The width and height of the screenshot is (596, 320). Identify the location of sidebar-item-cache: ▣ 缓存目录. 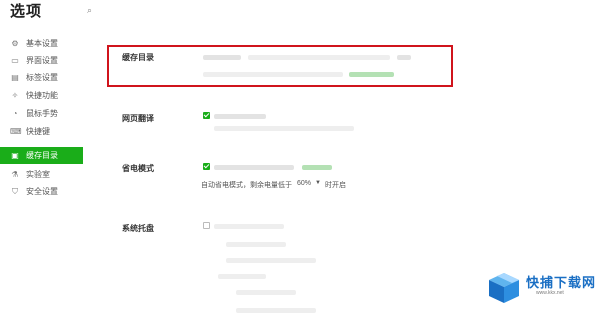
(41, 155).